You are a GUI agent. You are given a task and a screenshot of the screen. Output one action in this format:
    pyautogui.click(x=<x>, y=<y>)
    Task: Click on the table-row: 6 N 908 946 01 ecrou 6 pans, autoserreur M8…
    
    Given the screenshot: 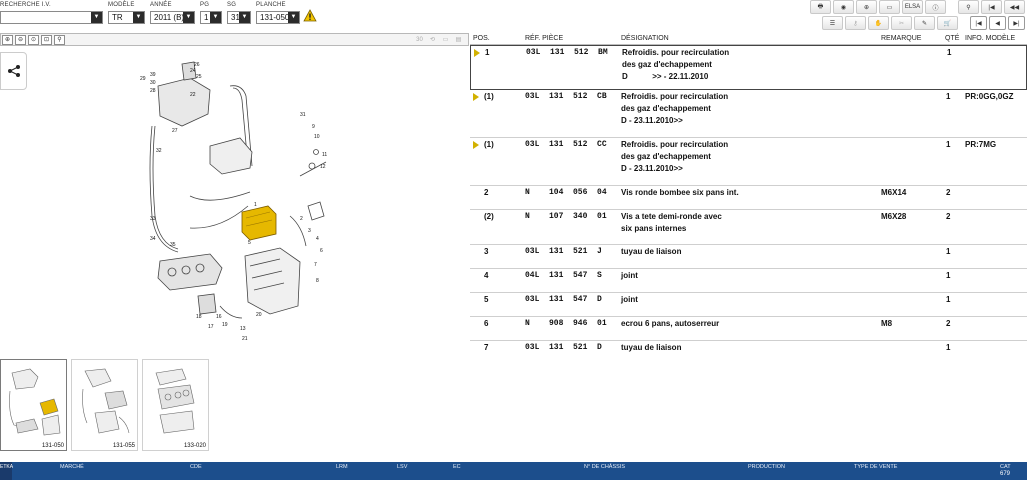 What is the action you would take?
    pyautogui.click(x=748, y=329)
    